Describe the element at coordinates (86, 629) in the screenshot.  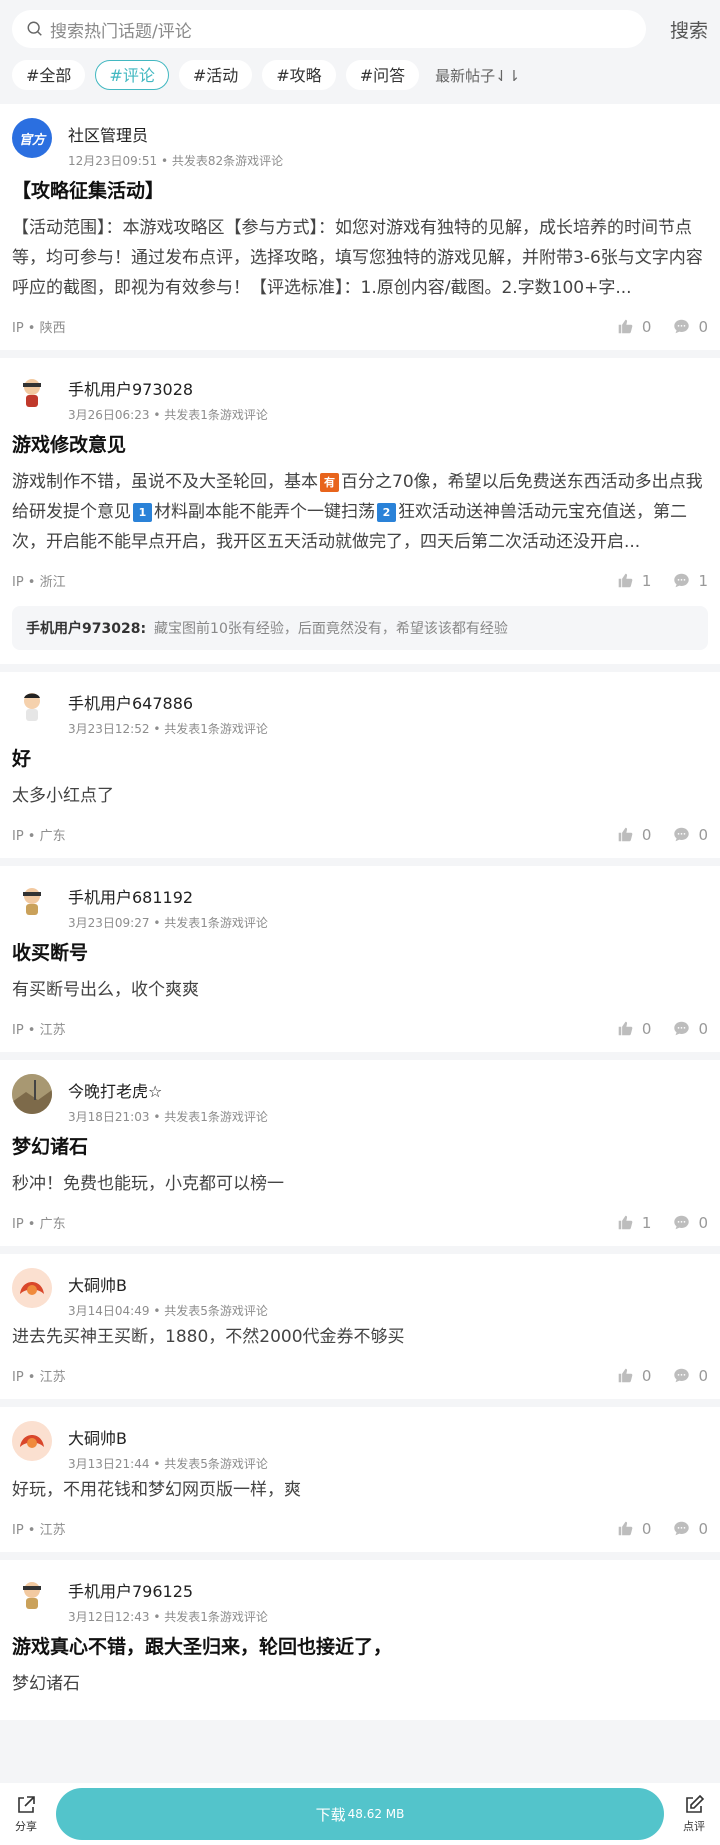
I see `reply-author: 手机用户973028:` at that location.